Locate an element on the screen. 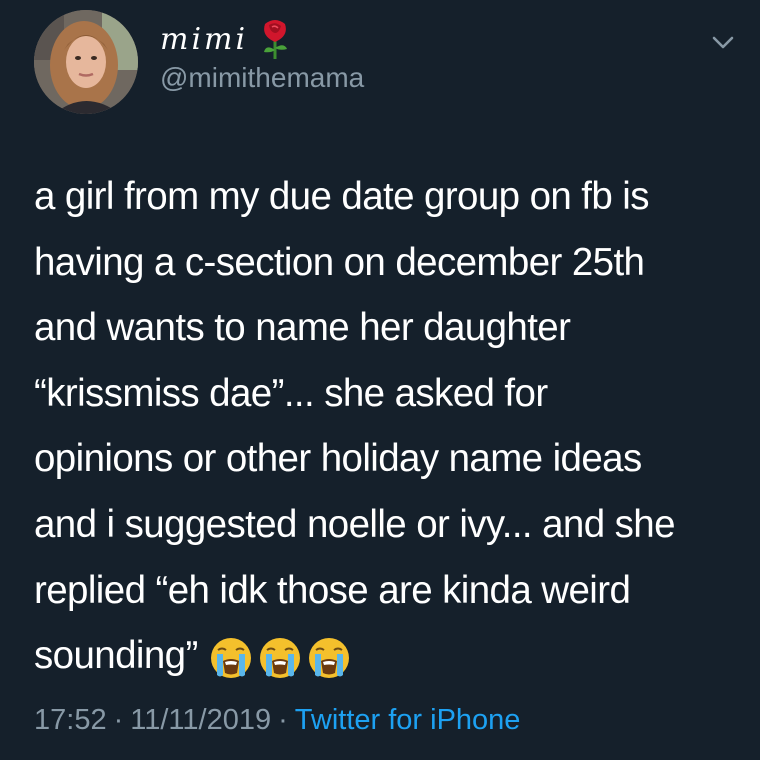  chevron-down-icon is located at coordinates (723, 43).